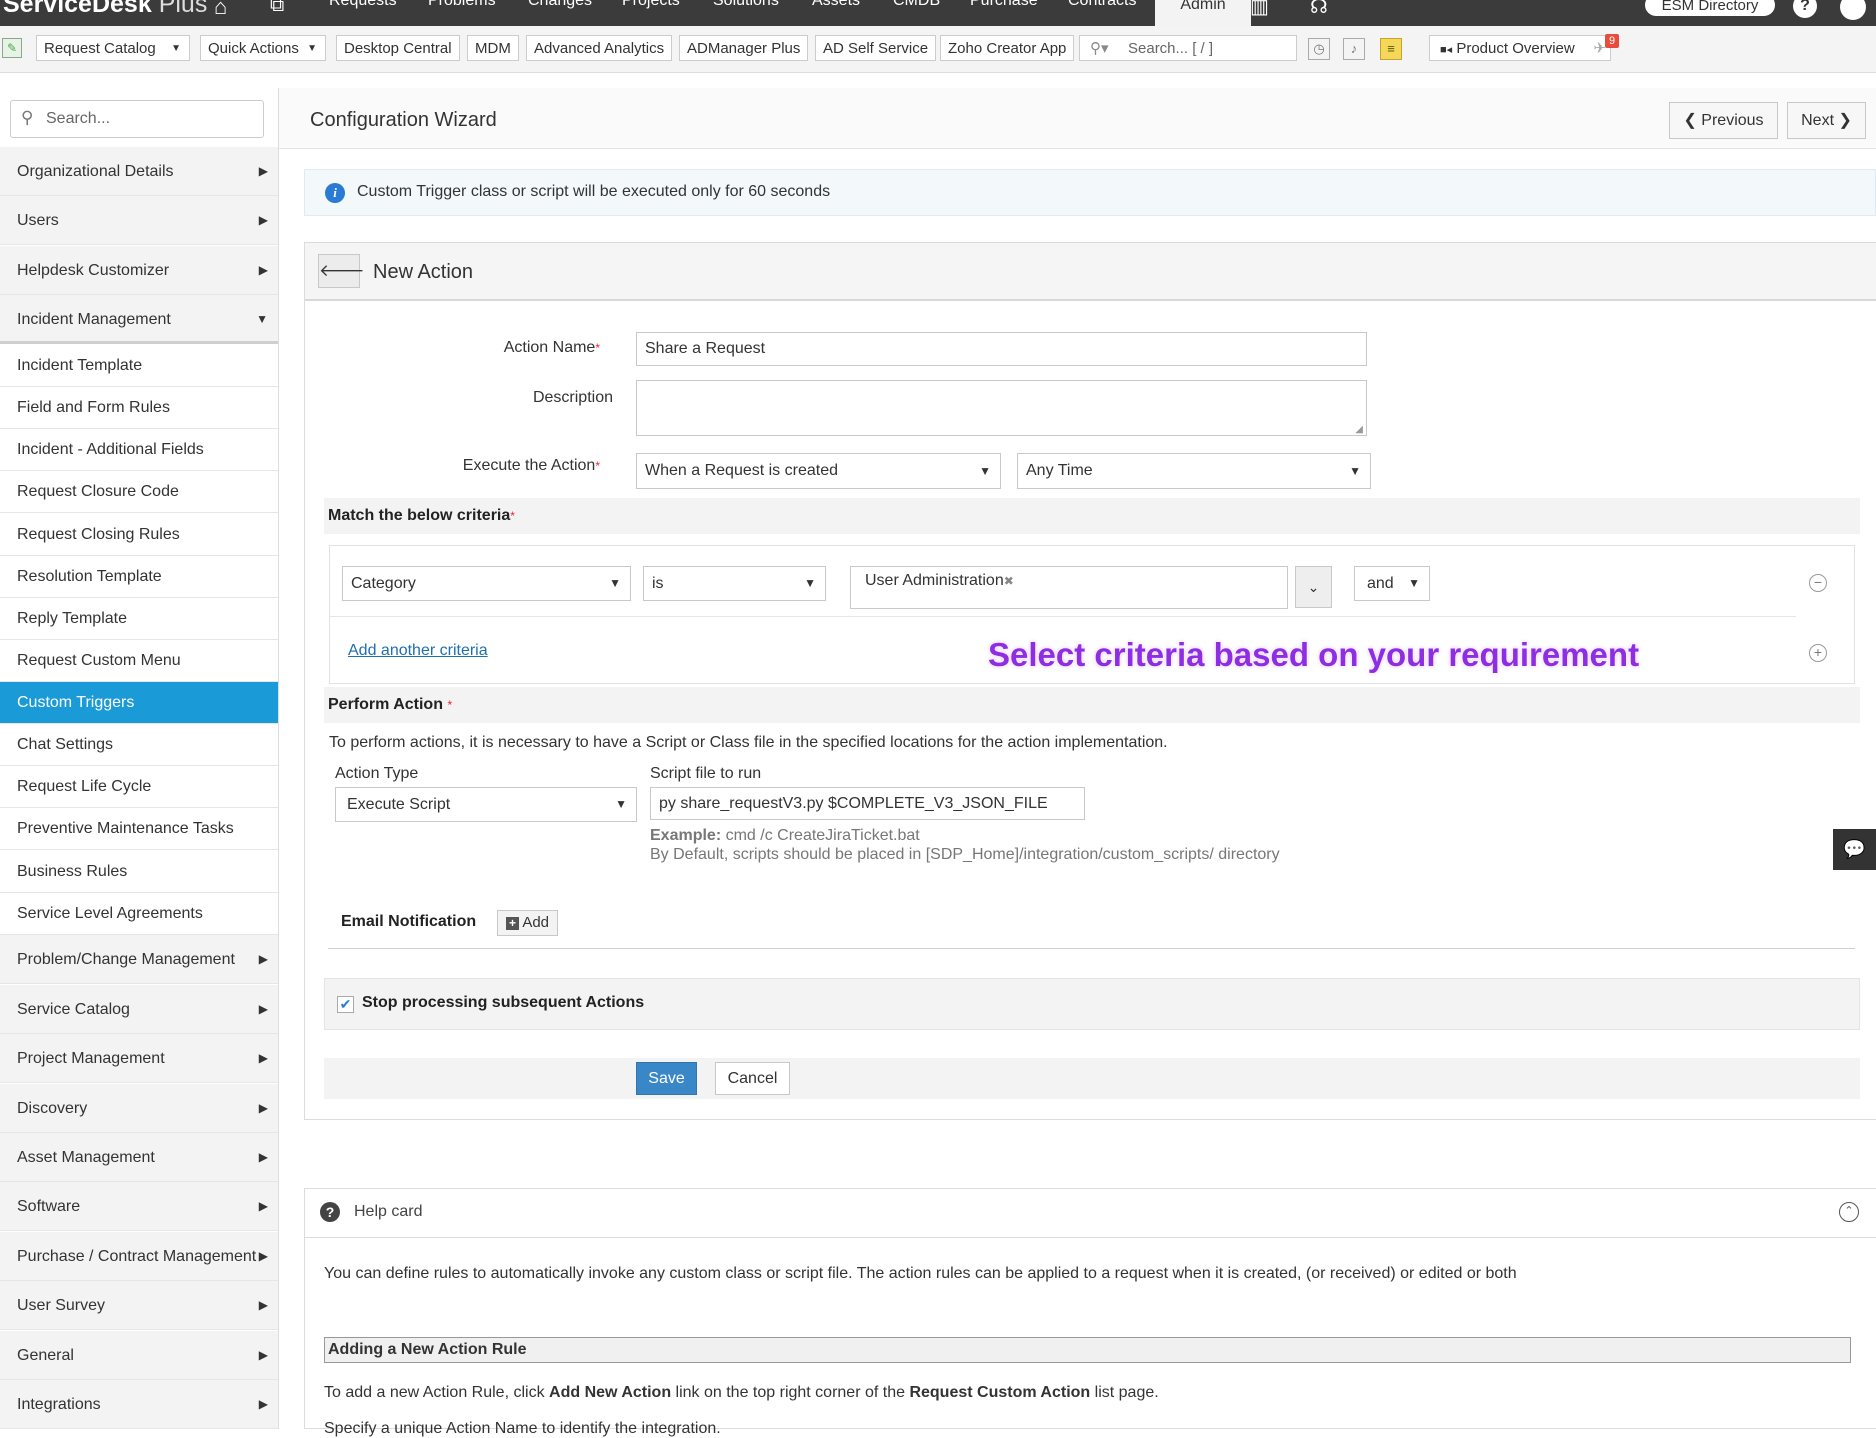 This screenshot has height=1438, width=1876. I want to click on criteria-conjunction-select: and ▼, so click(1392, 583).